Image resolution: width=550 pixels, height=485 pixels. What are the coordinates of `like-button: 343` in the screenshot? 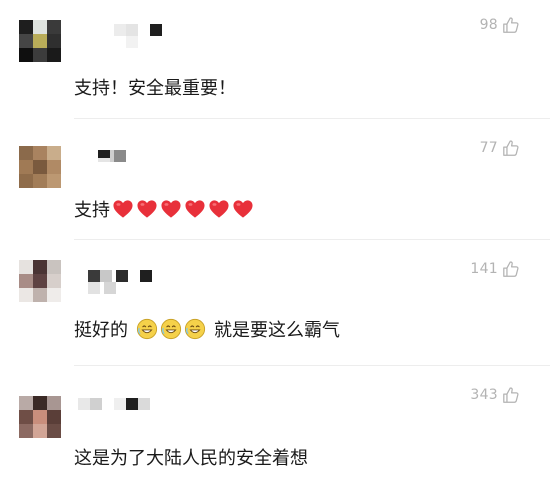 It's located at (495, 395).